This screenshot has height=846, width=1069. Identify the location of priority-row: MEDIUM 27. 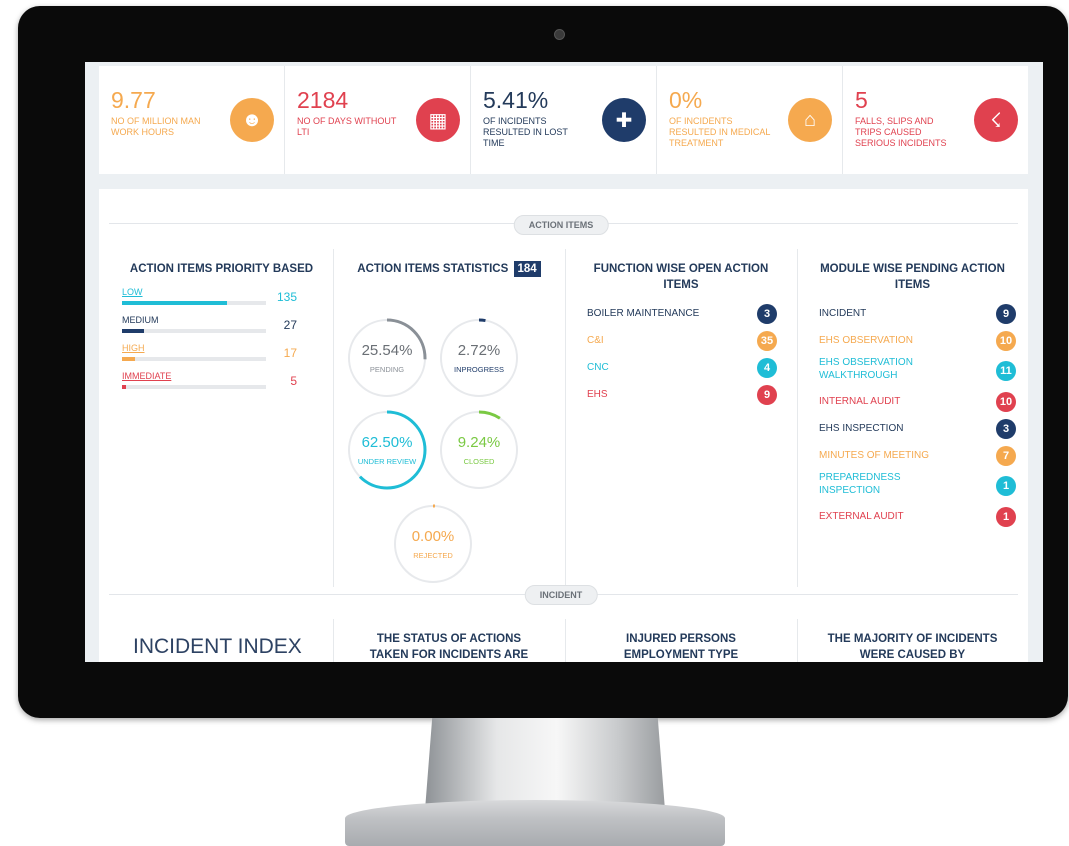
(209, 329).